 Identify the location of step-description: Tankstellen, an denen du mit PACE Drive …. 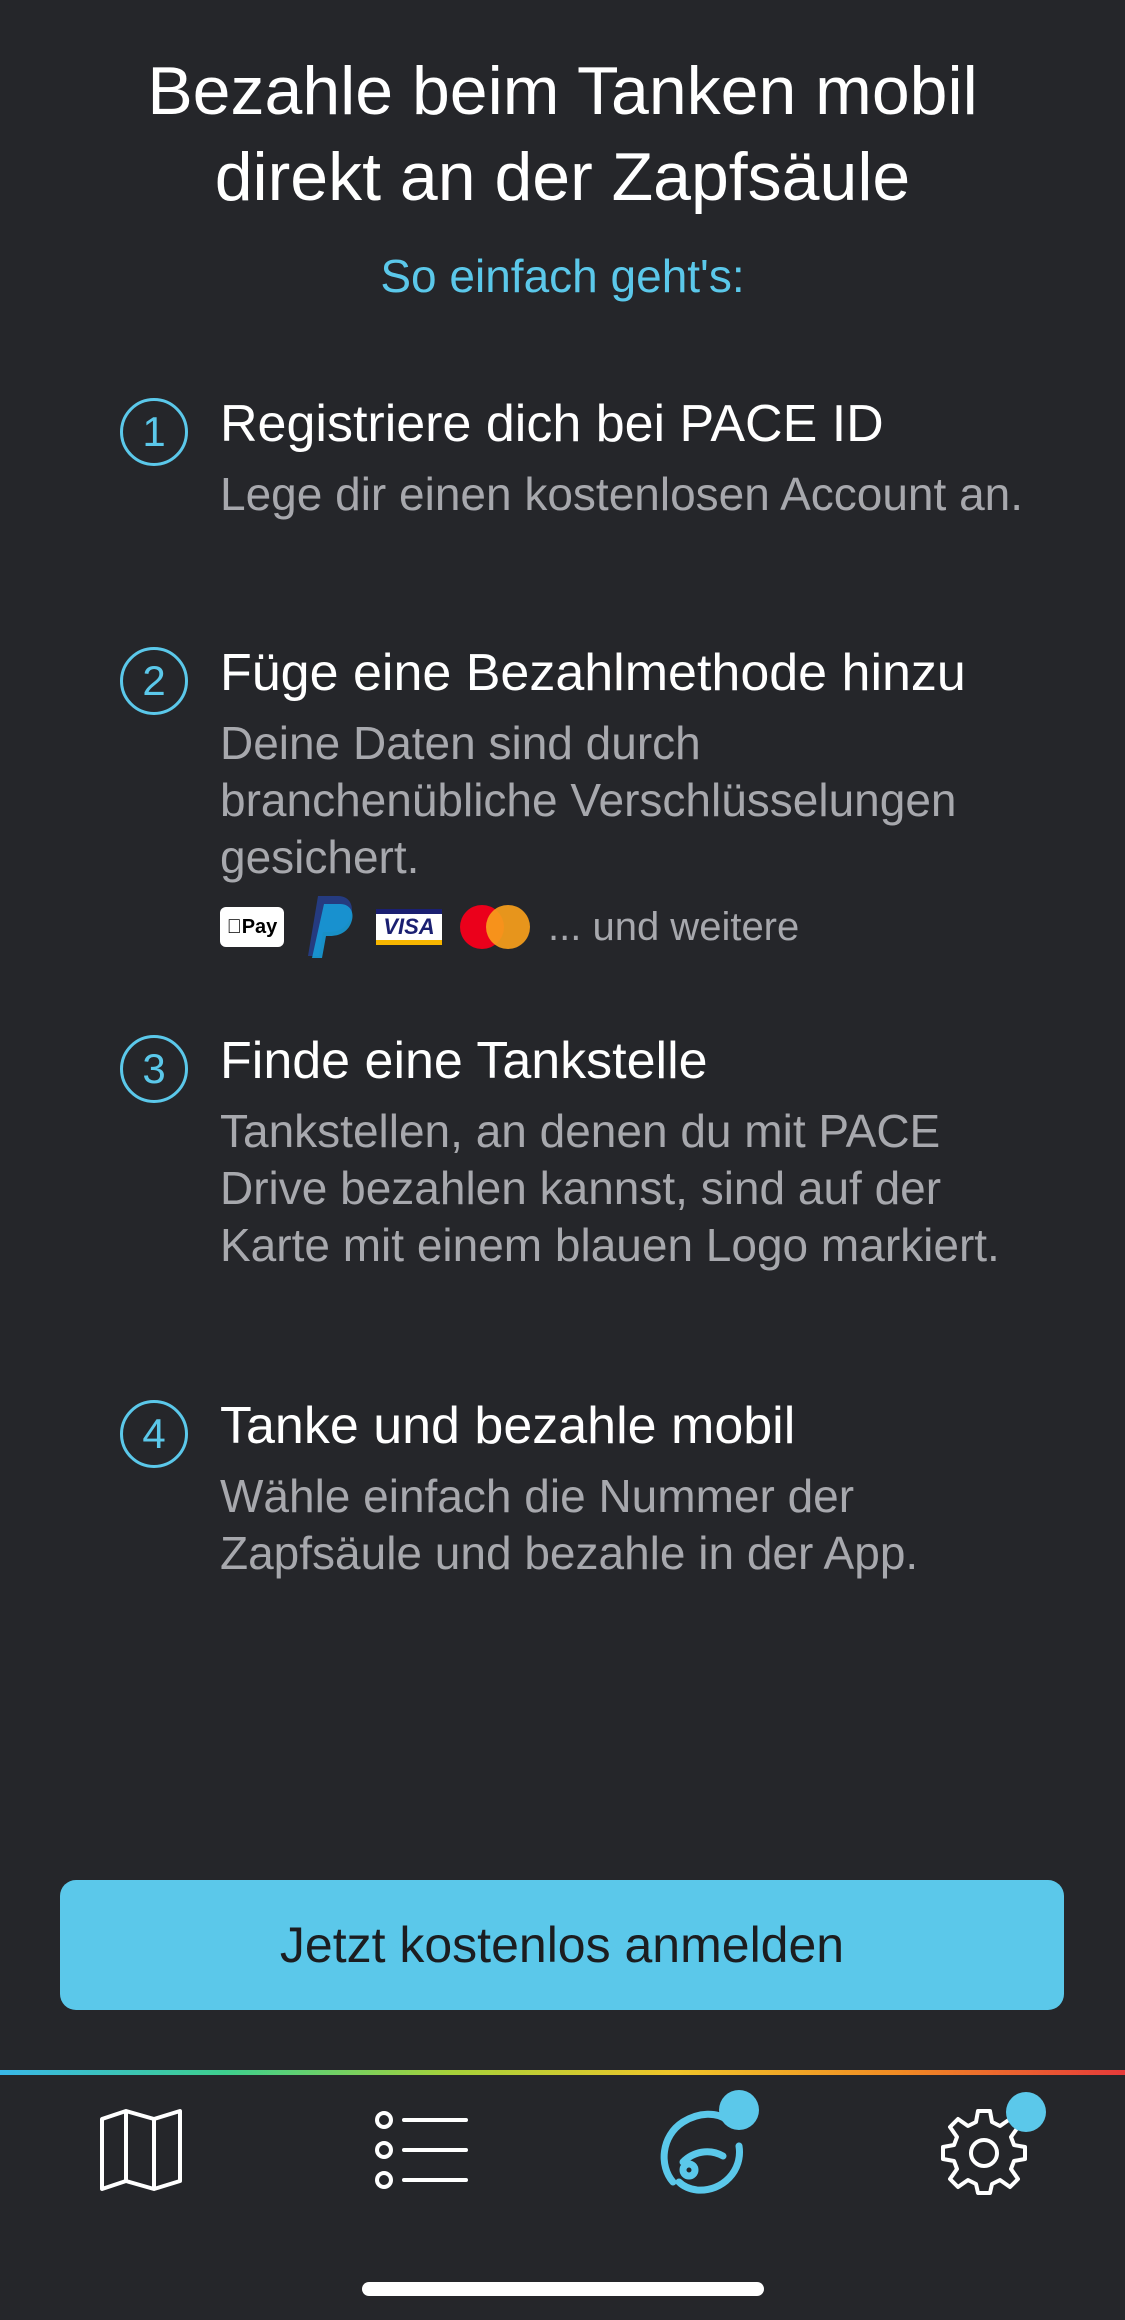
(610, 1188).